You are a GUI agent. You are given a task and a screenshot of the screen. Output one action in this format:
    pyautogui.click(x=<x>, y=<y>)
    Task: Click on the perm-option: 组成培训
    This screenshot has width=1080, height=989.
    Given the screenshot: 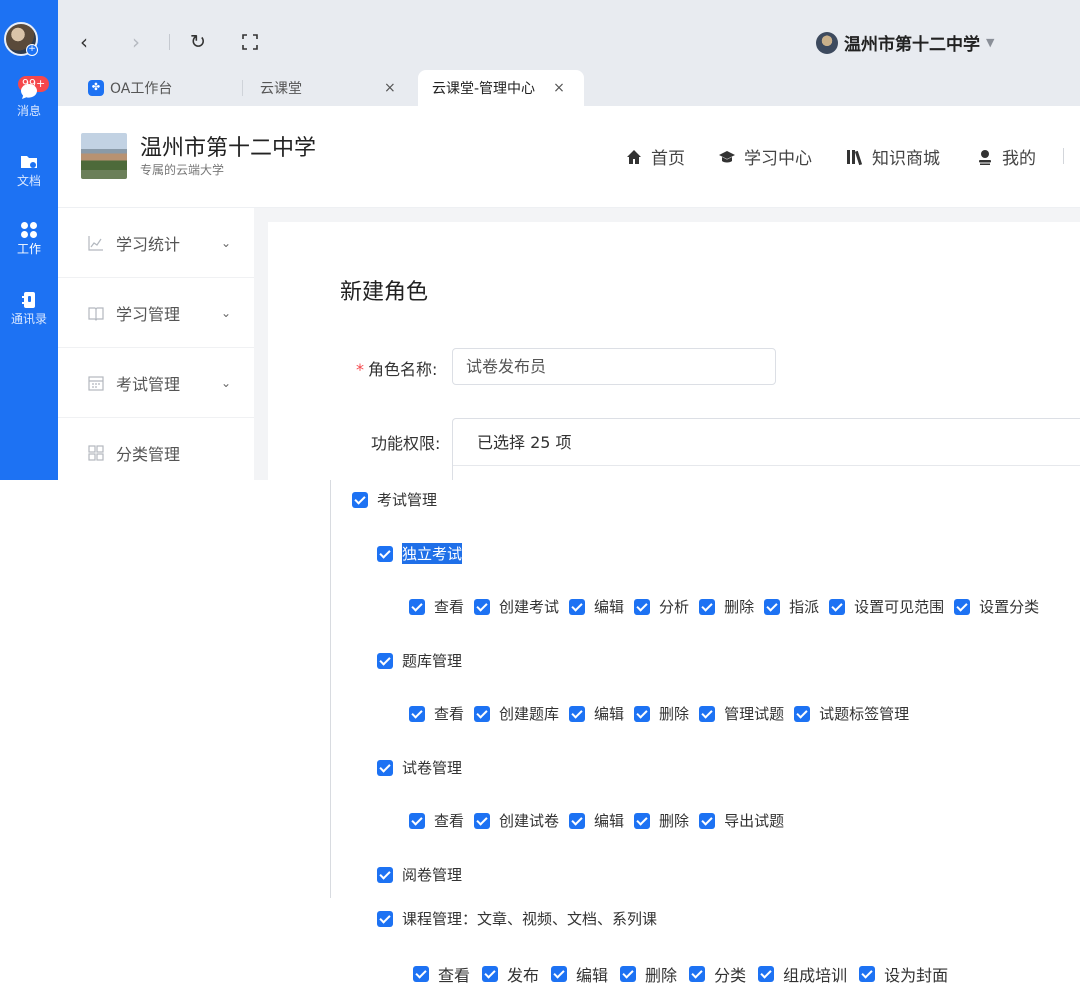 What is the action you would take?
    pyautogui.click(x=802, y=974)
    